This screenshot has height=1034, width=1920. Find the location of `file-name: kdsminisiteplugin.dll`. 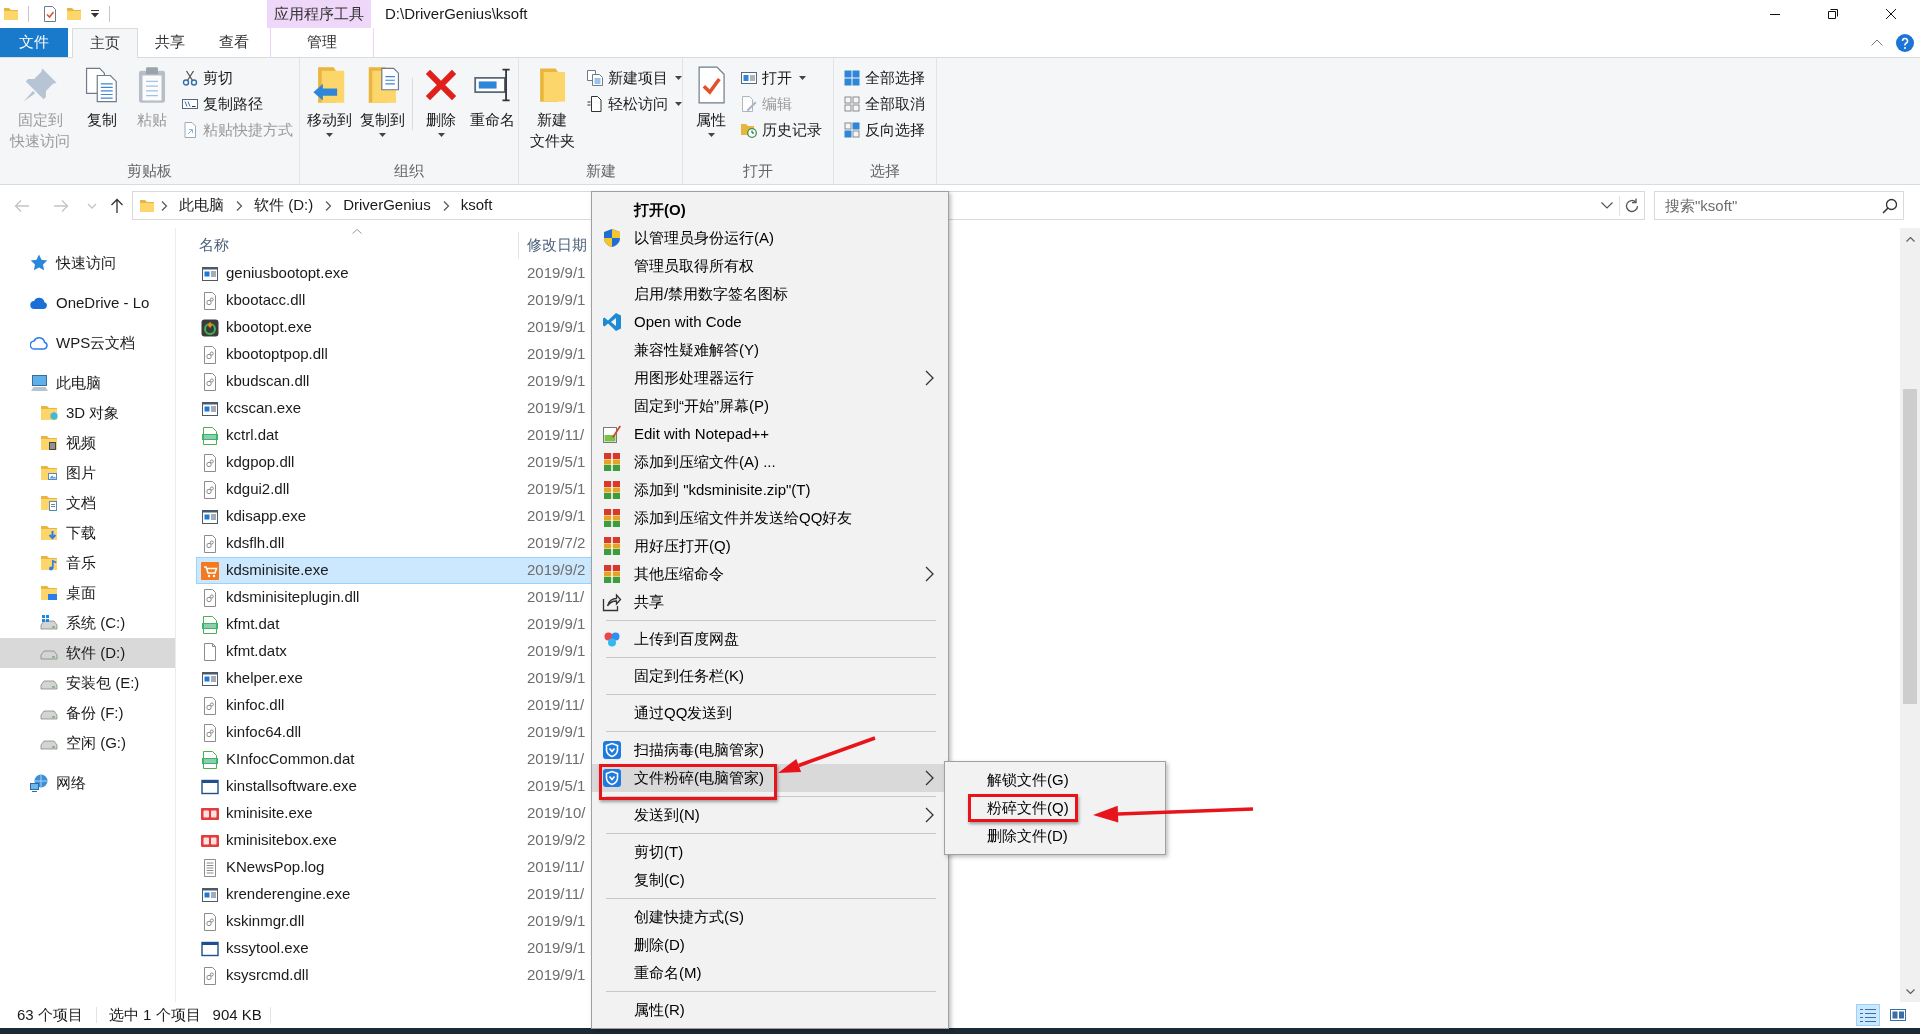

file-name: kdsminisiteplugin.dll is located at coordinates (293, 597).